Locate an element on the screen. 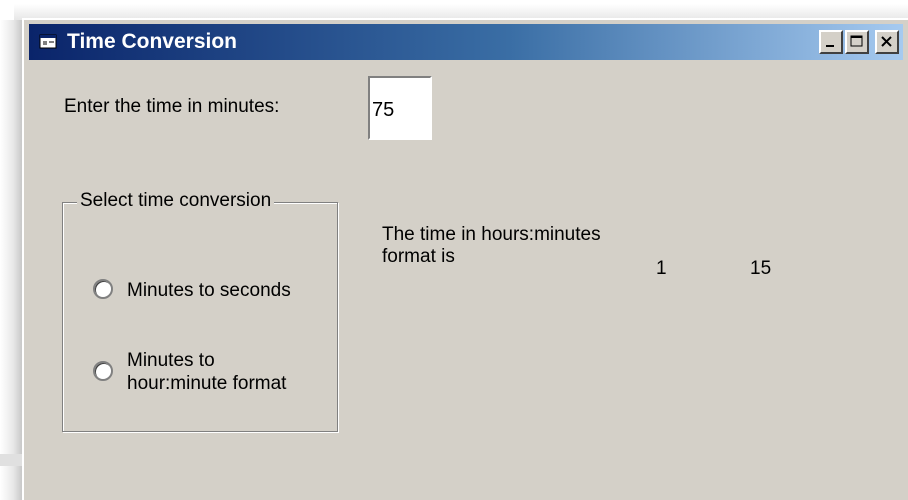  radio-option-minutes-to-seconds: Minutes to seconds is located at coordinates (192, 290).